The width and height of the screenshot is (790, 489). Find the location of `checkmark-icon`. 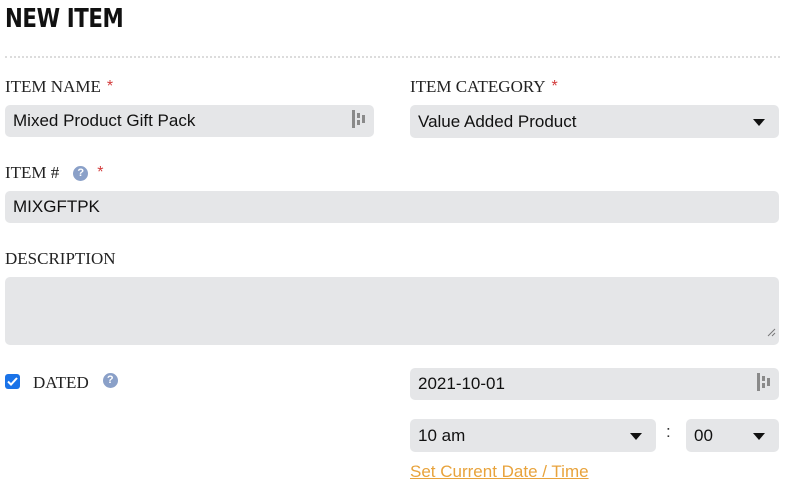

checkmark-icon is located at coordinates (12, 381).